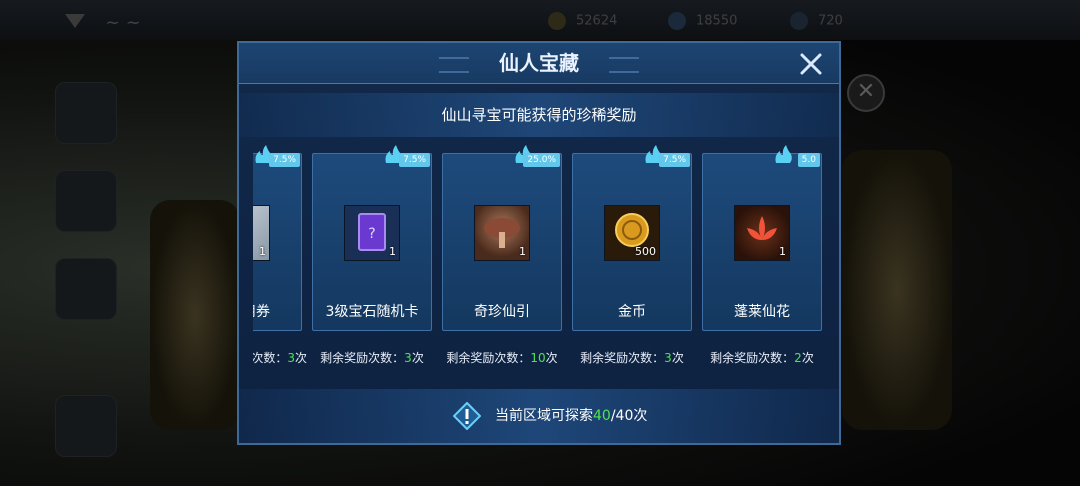  Describe the element at coordinates (632, 233) in the screenshot. I see `gold-coin-icon: 500` at that location.